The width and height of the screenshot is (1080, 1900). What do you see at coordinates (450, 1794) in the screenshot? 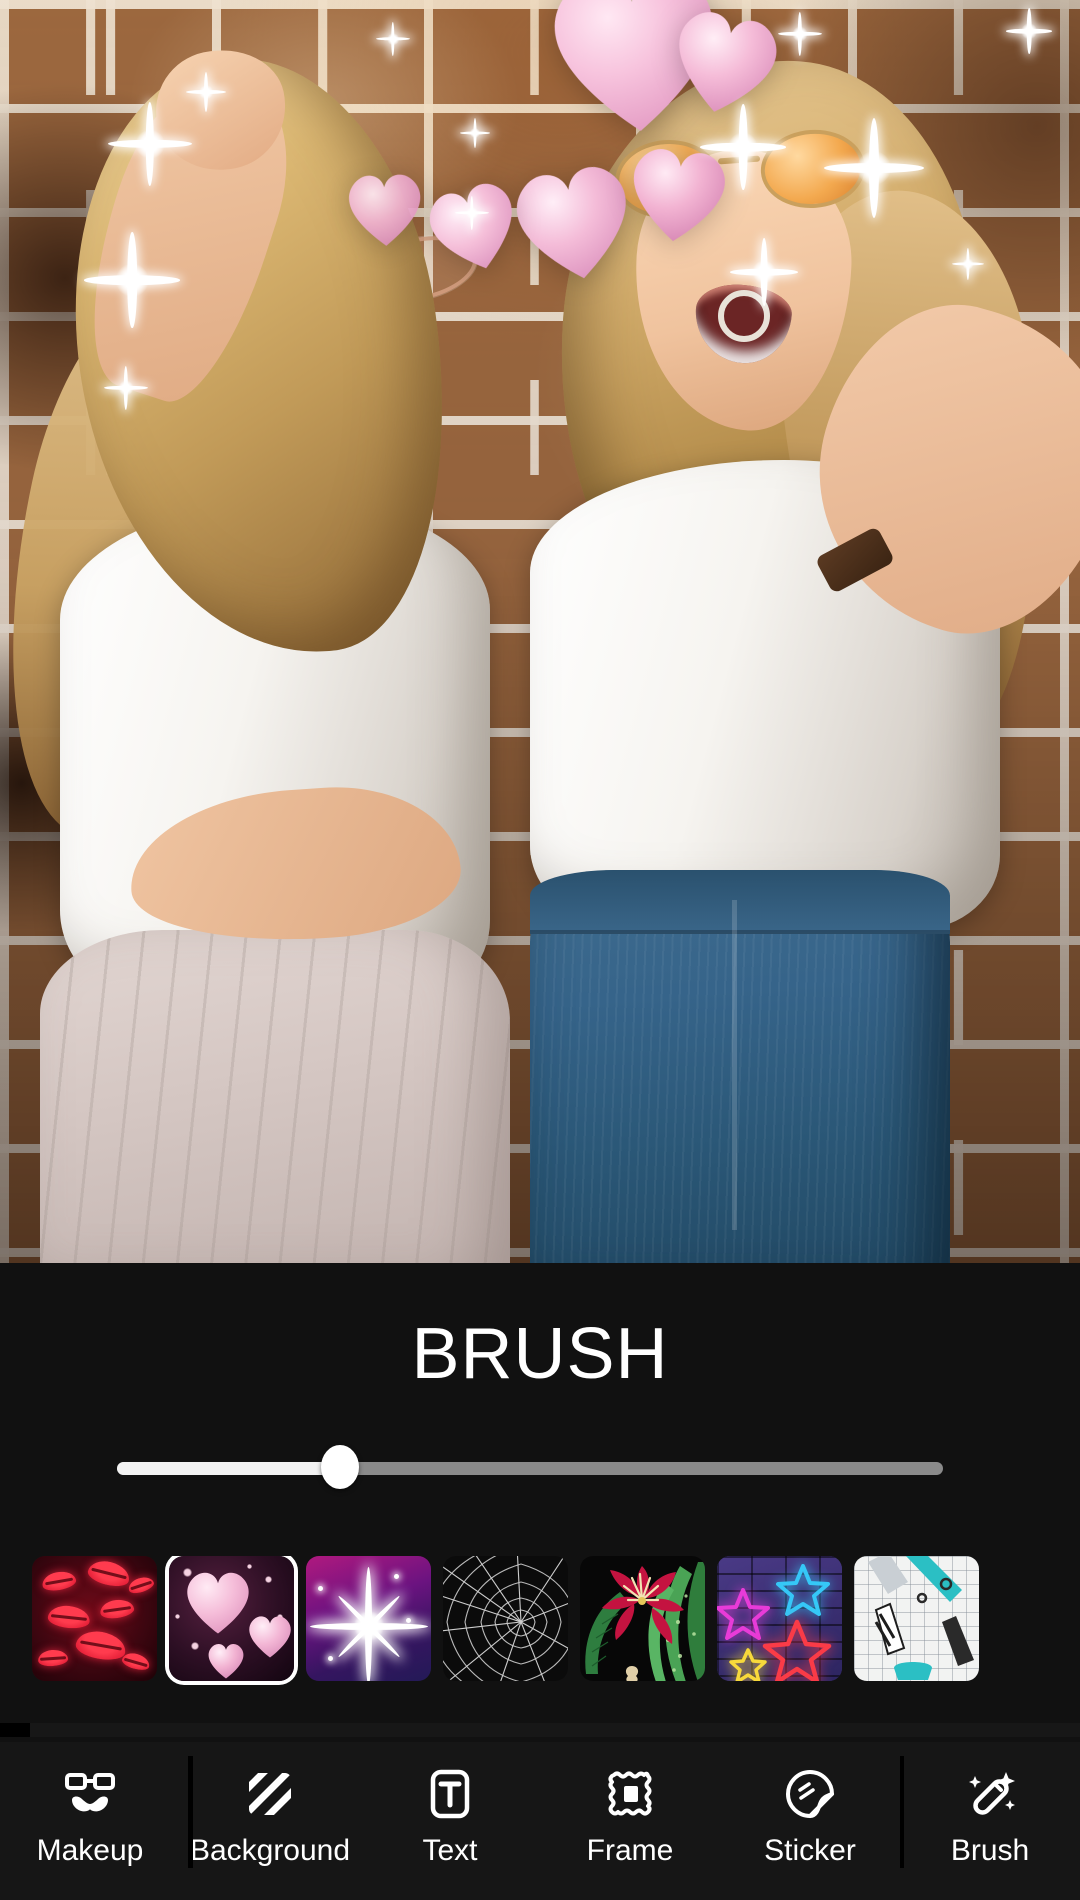
I see `text-box-icon` at bounding box center [450, 1794].